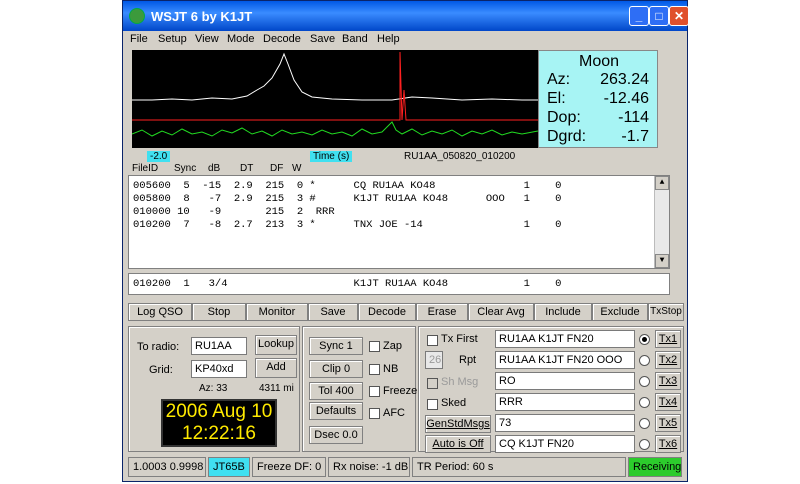 This screenshot has height=484, width=800. Describe the element at coordinates (644, 402) in the screenshot. I see `tx4-radio` at that location.